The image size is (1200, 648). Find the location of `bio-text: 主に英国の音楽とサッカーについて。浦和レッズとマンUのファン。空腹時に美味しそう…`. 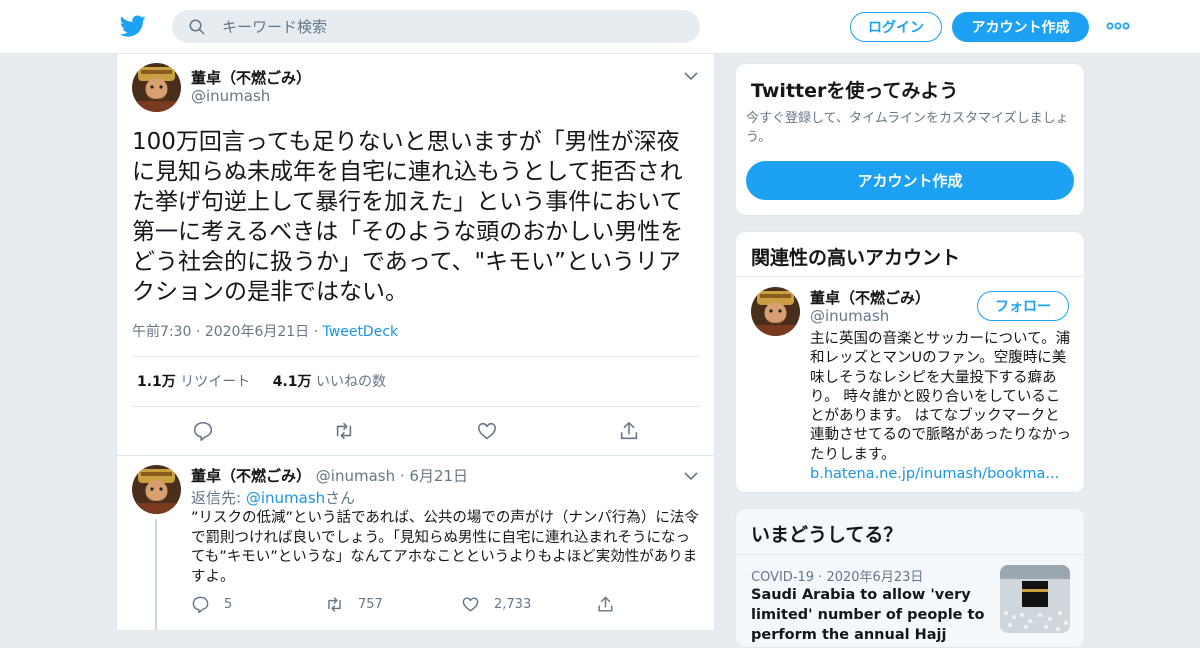

bio-text: 主に英国の音楽とサッカーについて。浦和レッズとマンUのファン。空腹時に美味しそう… is located at coordinates (940, 397).